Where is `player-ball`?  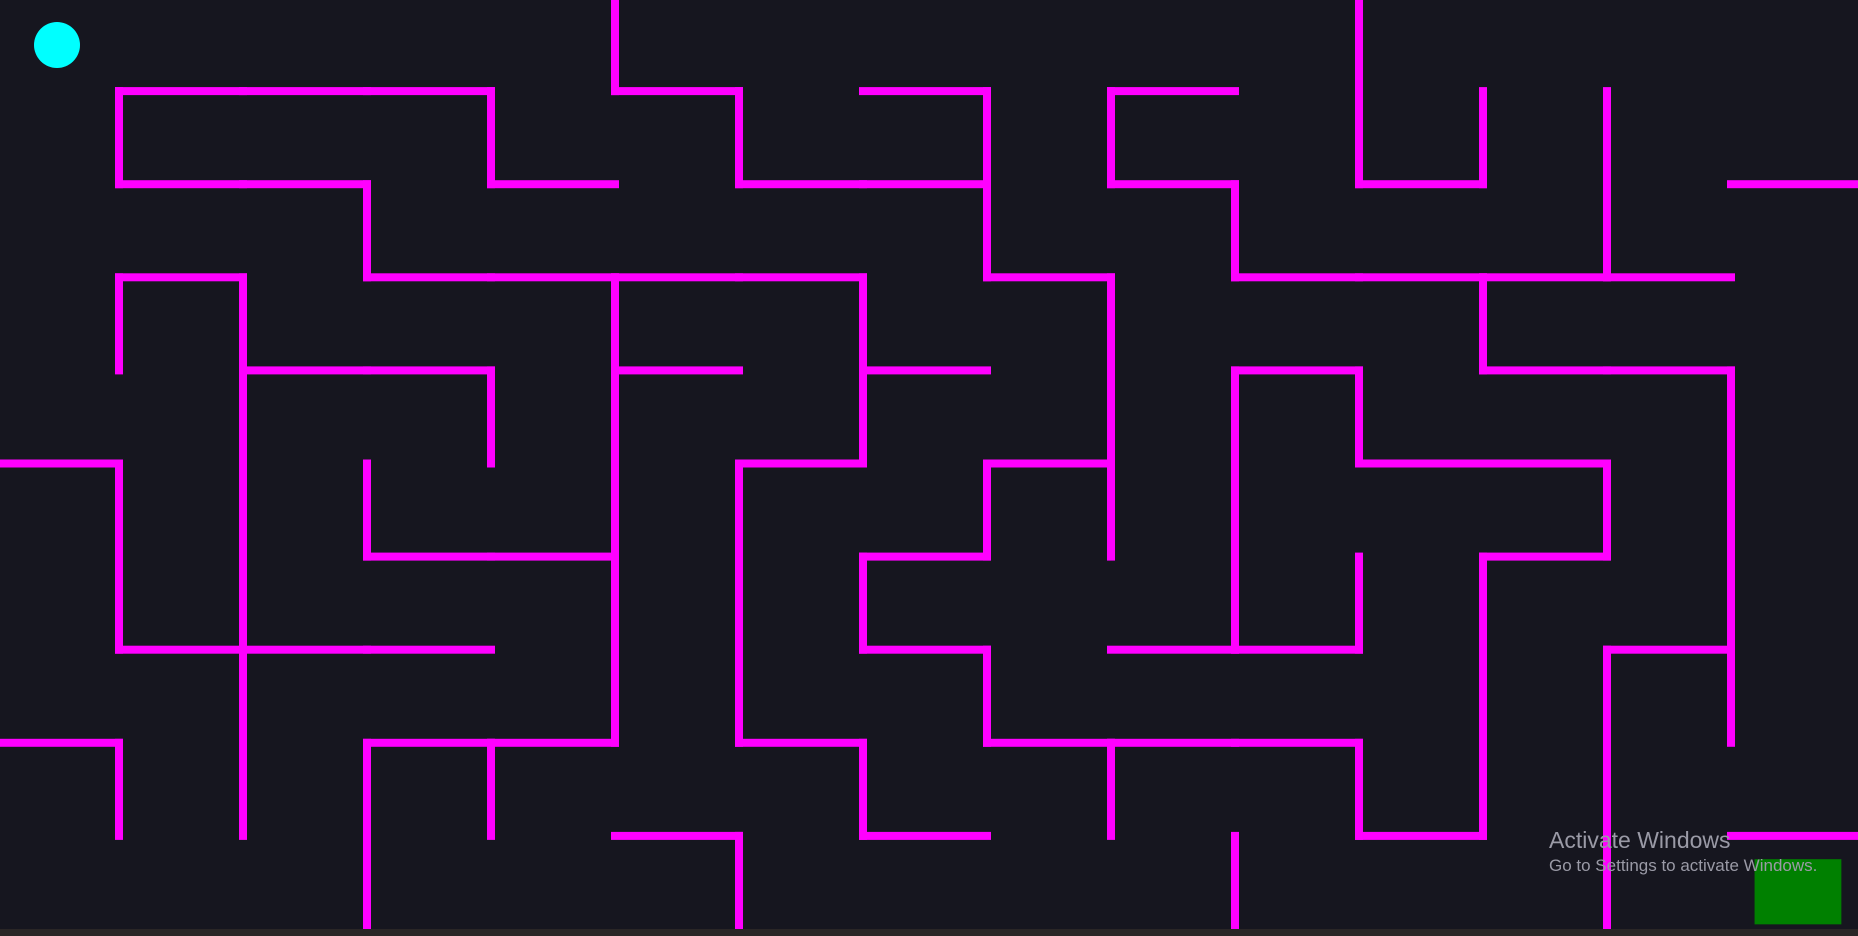
player-ball is located at coordinates (57, 45).